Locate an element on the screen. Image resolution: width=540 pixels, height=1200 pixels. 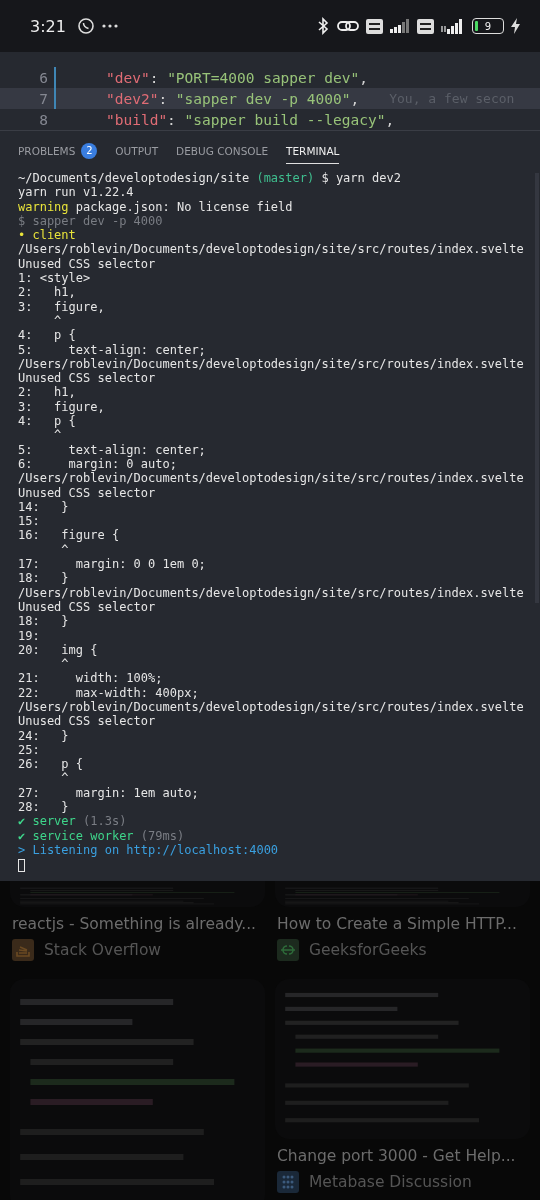
line-number: 6 is located at coordinates (43, 77).